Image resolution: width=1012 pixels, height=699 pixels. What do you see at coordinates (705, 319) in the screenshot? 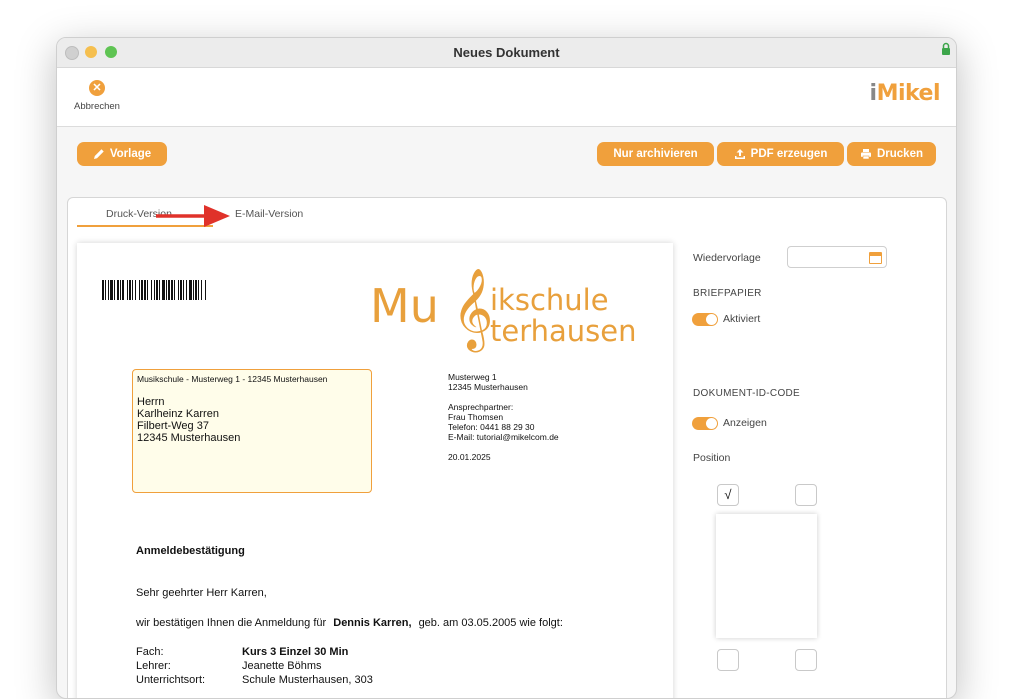
I see `briefpapier-toggle` at bounding box center [705, 319].